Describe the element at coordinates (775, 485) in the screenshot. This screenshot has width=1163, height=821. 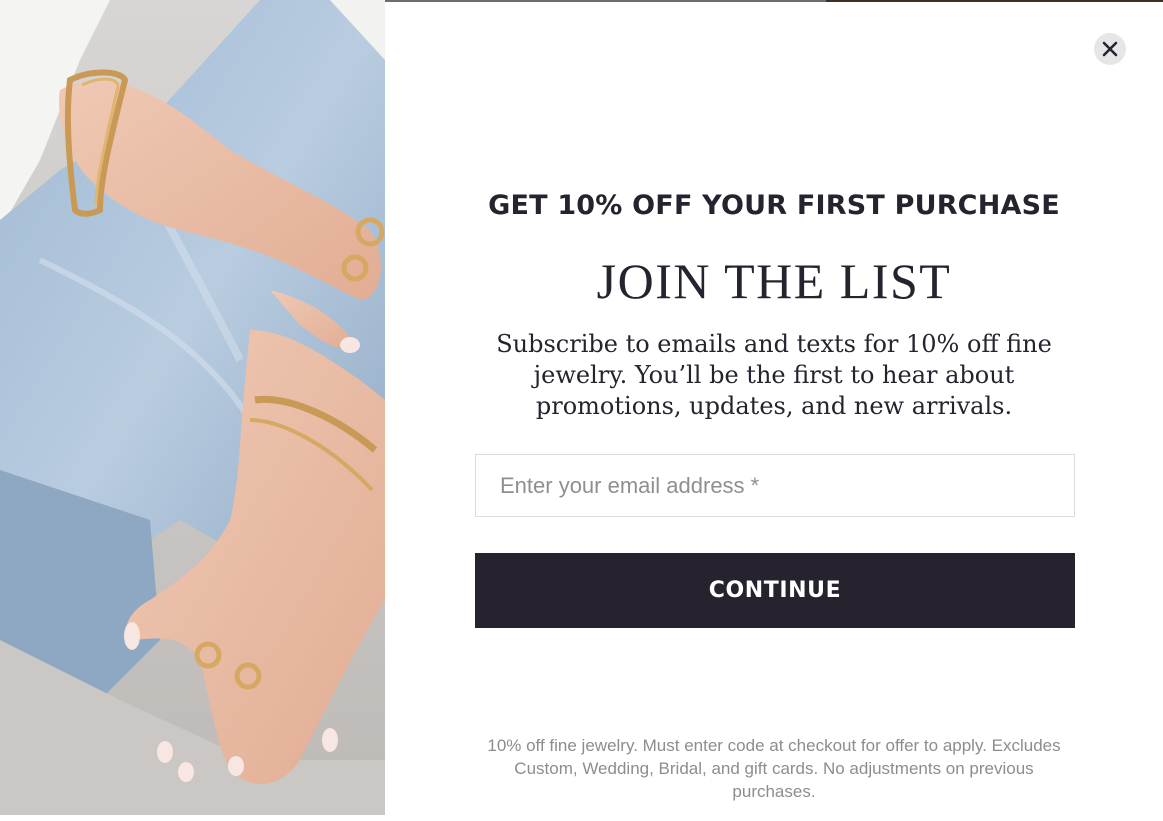
I see `email-input` at that location.